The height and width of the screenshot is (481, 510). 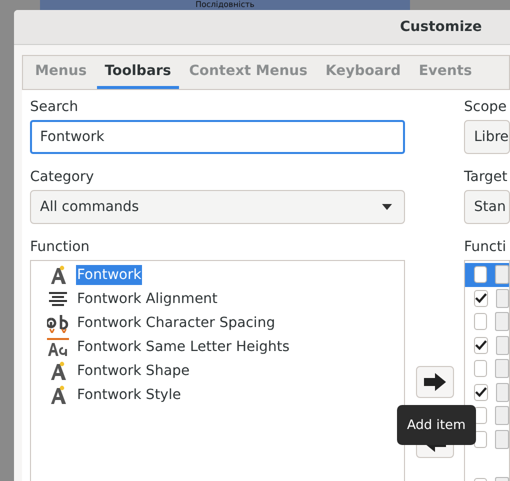 What do you see at coordinates (487, 137) in the screenshot?
I see `scope-dropdown: Libre` at bounding box center [487, 137].